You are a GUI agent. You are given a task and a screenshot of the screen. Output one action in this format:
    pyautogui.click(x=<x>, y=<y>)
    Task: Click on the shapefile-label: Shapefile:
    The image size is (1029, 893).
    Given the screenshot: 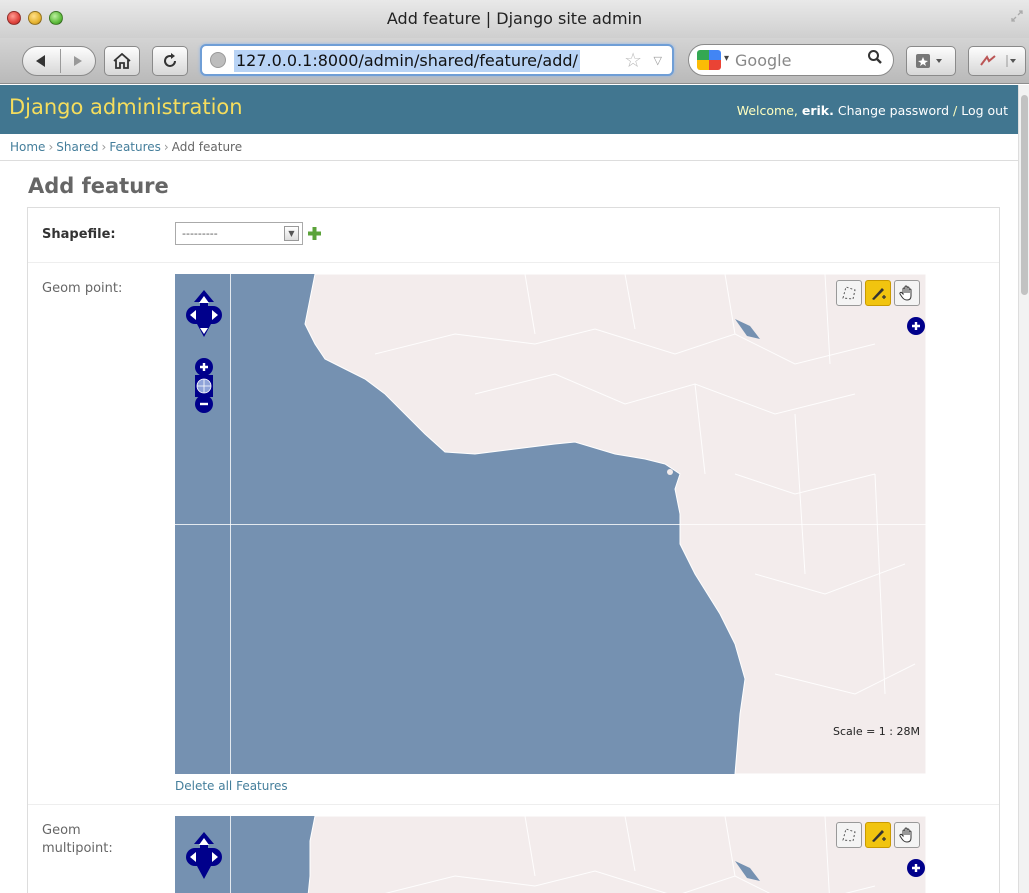 What is the action you would take?
    pyautogui.click(x=79, y=234)
    